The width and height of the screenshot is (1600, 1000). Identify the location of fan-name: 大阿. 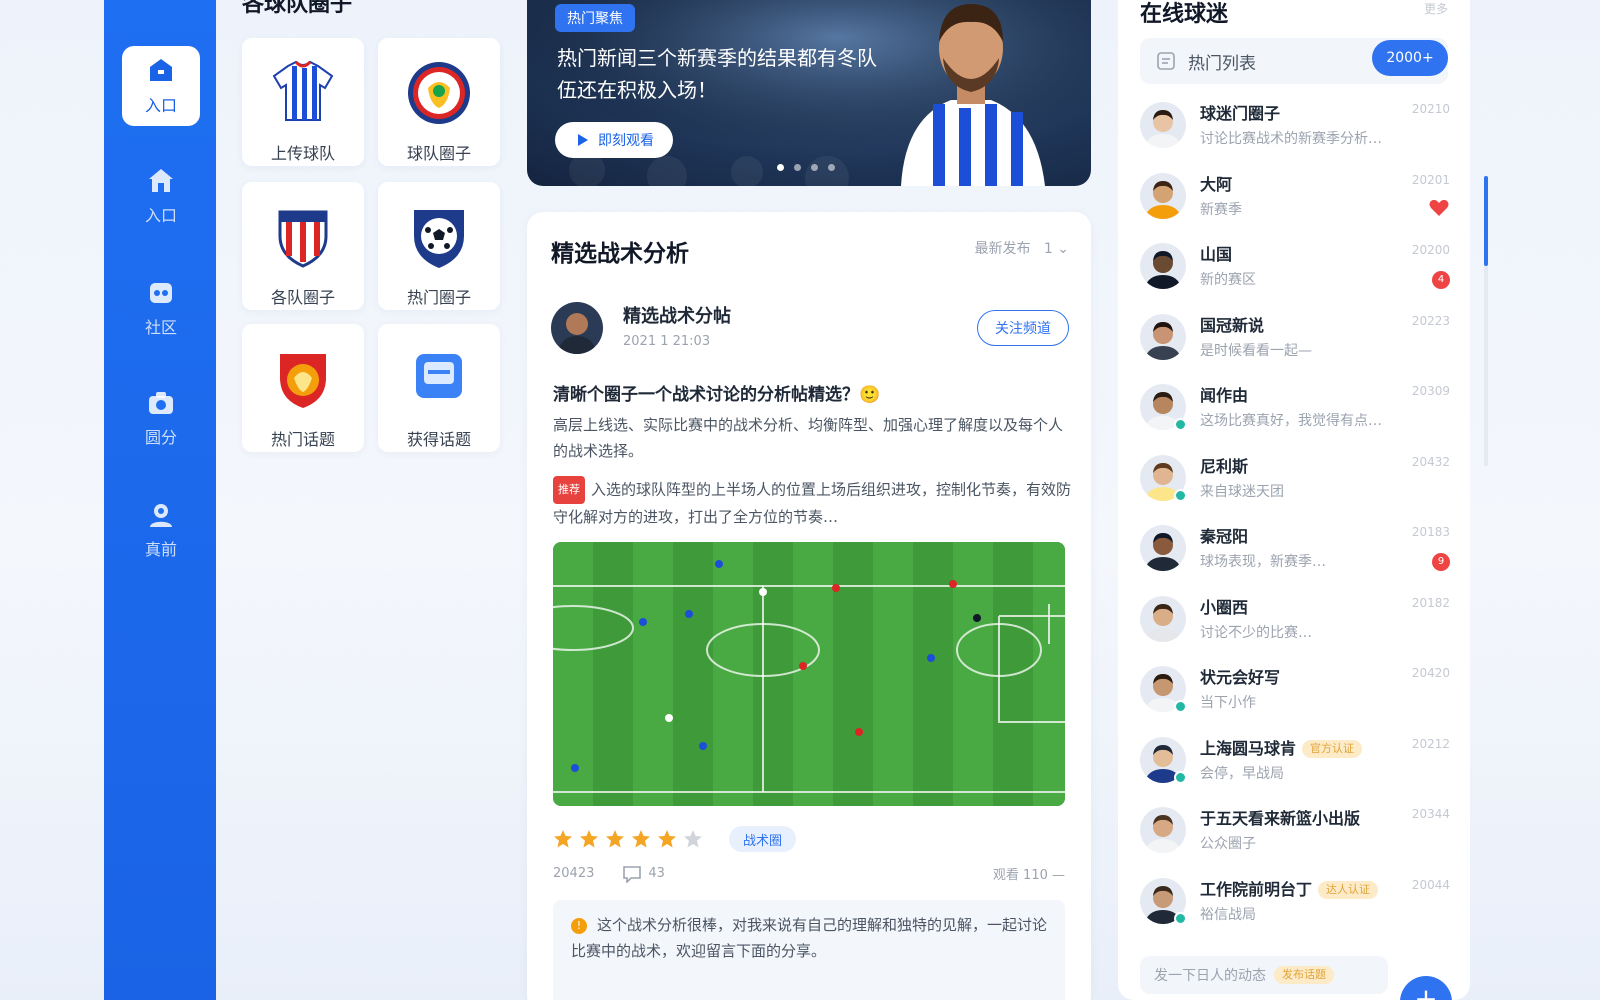
(1216, 183).